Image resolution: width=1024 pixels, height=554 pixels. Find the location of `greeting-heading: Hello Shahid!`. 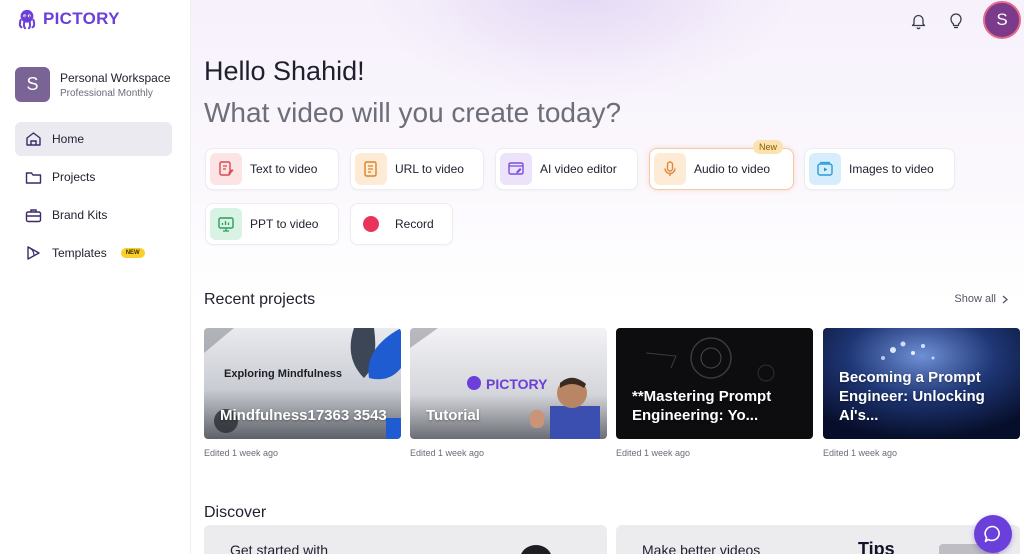

greeting-heading: Hello Shahid! is located at coordinates (284, 71).